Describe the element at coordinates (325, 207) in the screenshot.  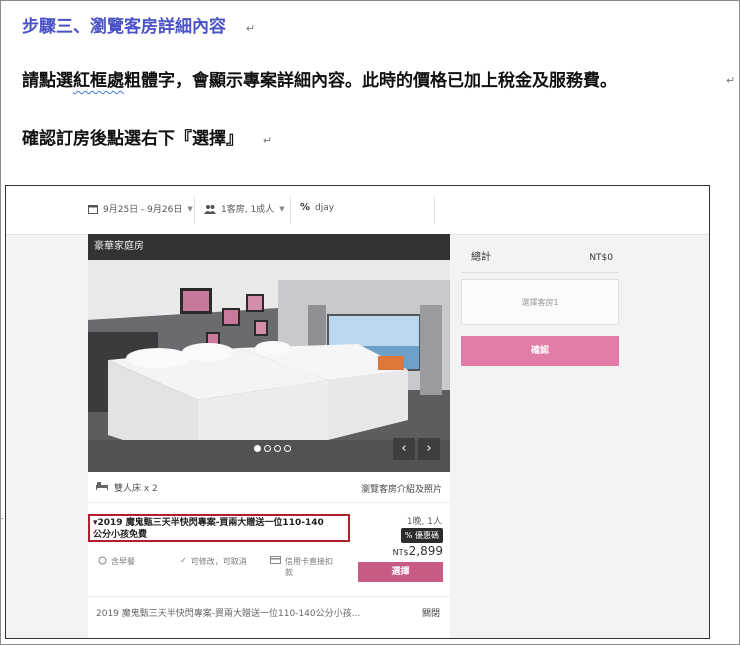
I see `promo-code-text: djay` at that location.